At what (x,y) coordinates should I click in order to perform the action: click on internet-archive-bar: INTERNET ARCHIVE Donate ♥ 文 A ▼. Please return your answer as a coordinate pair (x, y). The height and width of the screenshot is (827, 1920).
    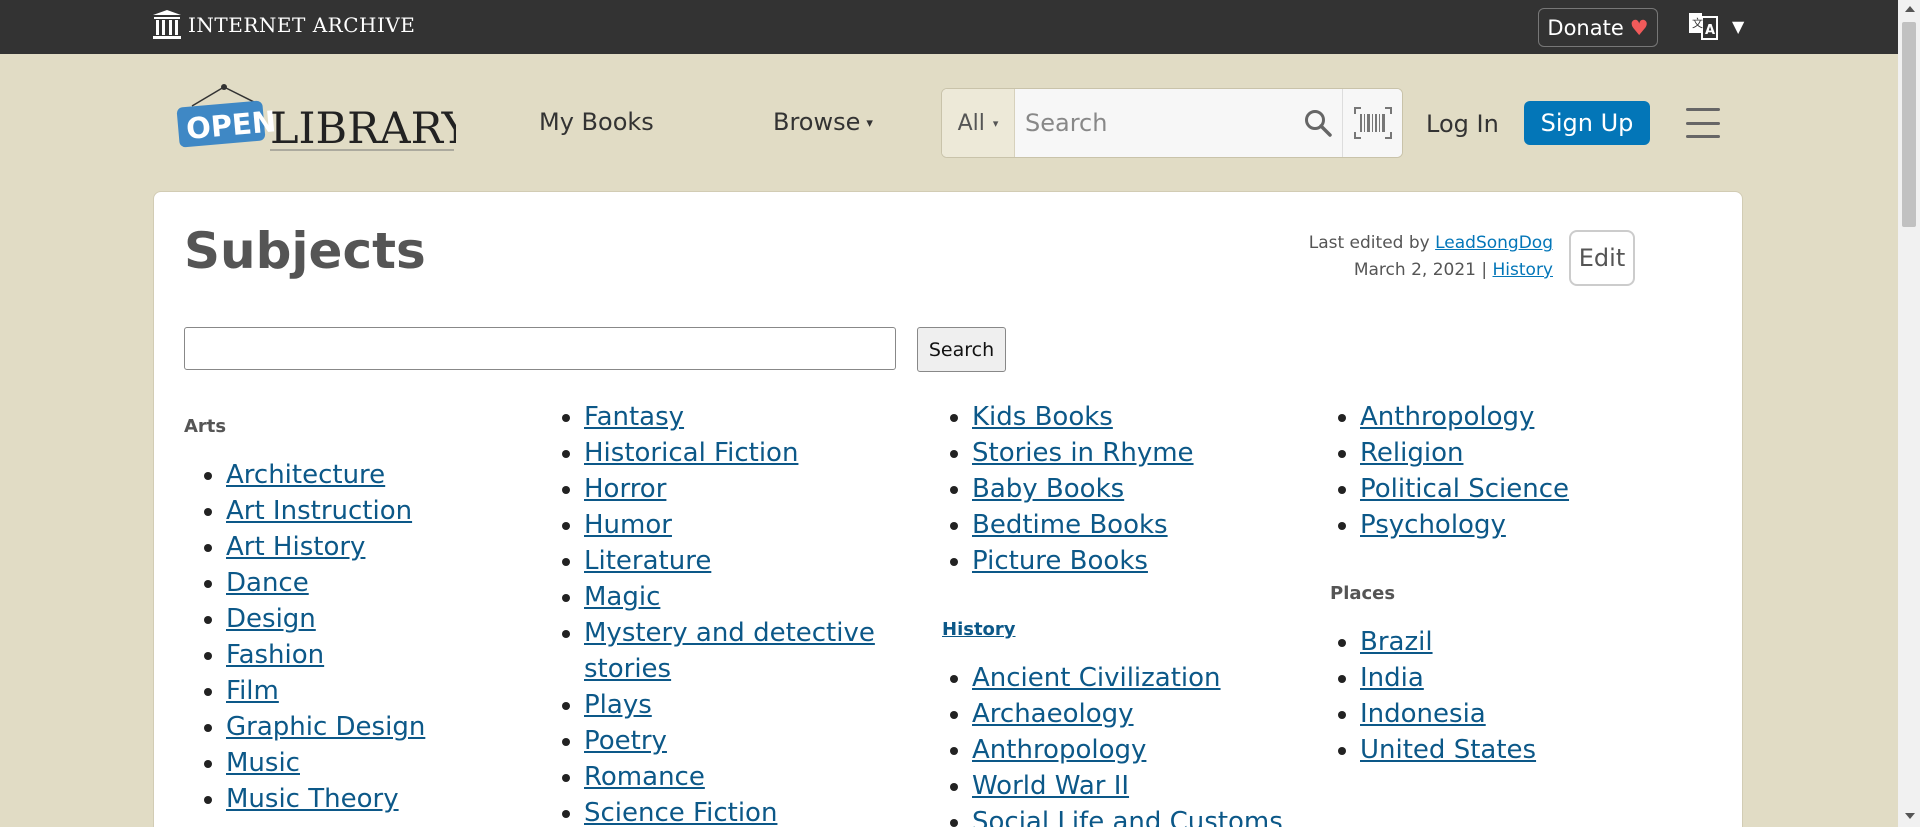
    Looking at the image, I should click on (949, 27).